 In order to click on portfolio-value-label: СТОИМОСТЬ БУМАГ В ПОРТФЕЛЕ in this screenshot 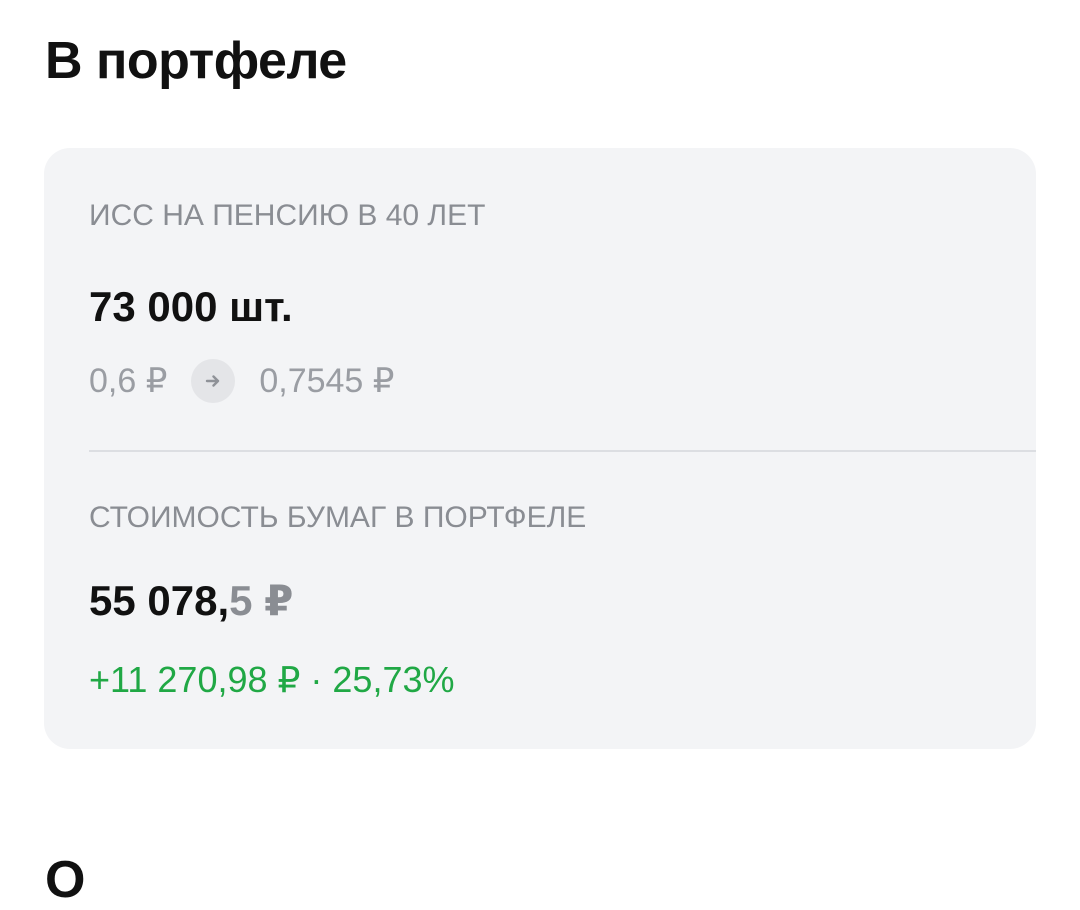, I will do `click(338, 517)`.